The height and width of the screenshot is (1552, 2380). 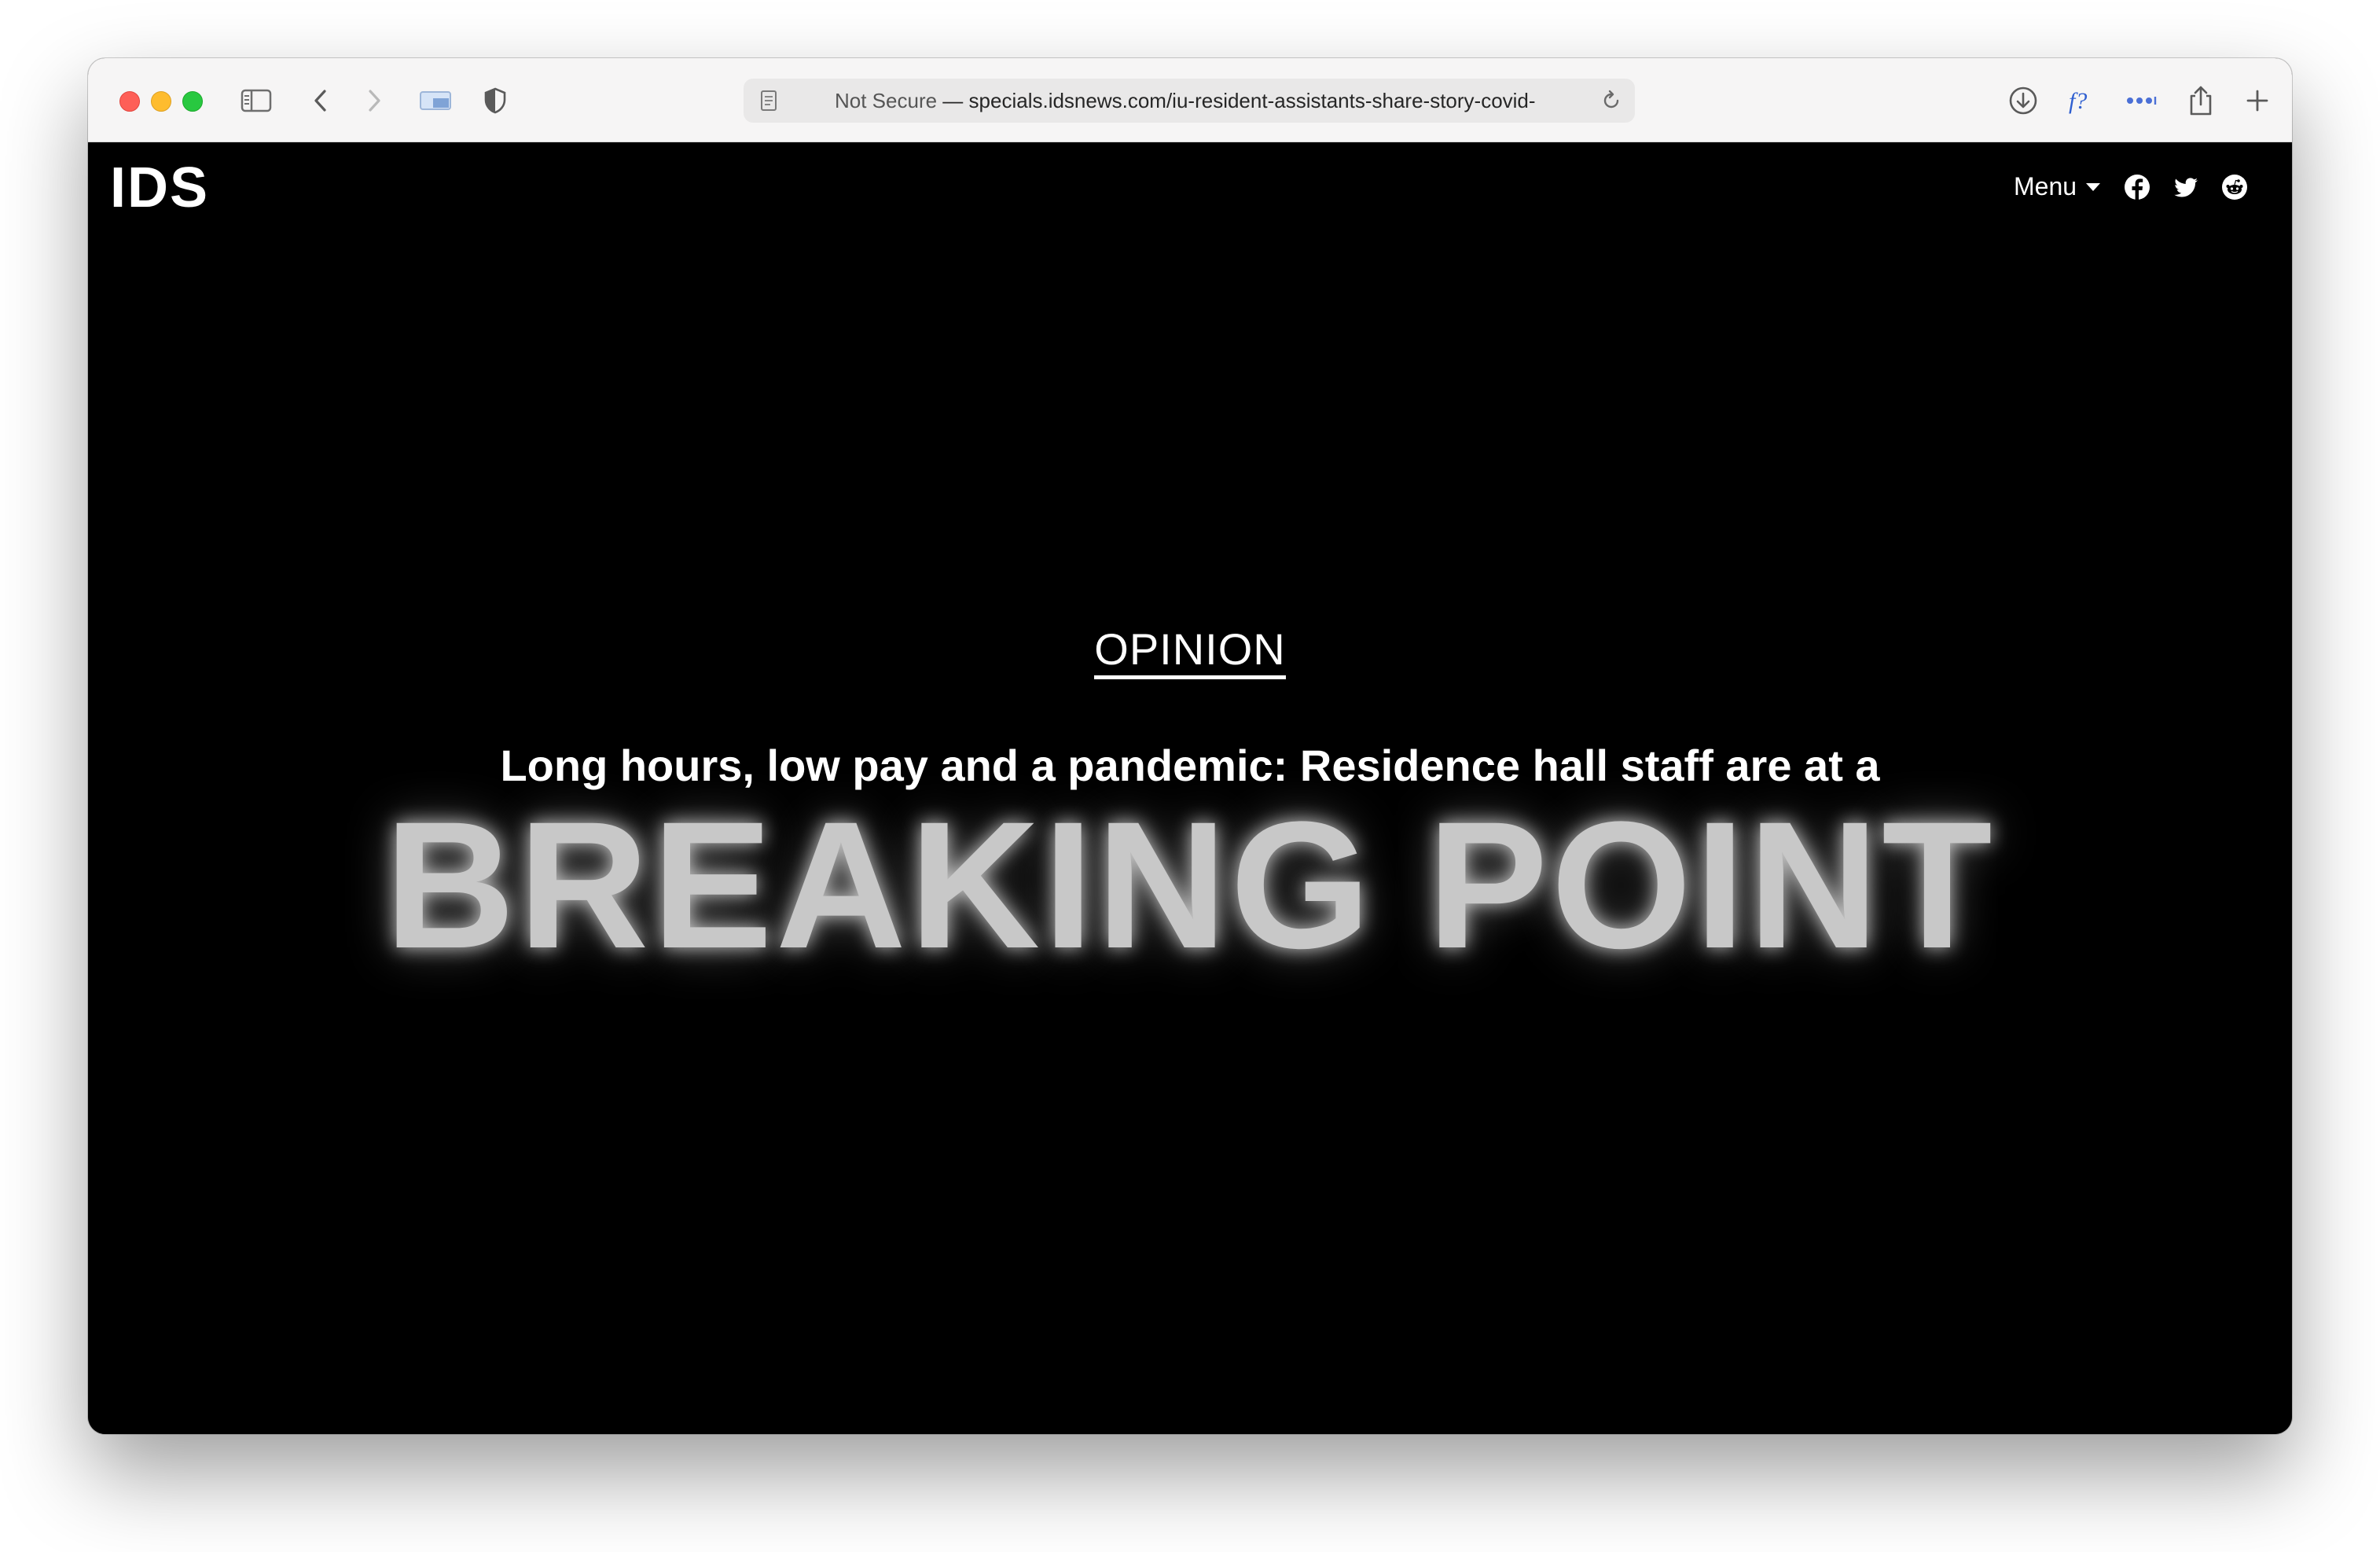 What do you see at coordinates (2257, 101) in the screenshot?
I see `new-tab-icon` at bounding box center [2257, 101].